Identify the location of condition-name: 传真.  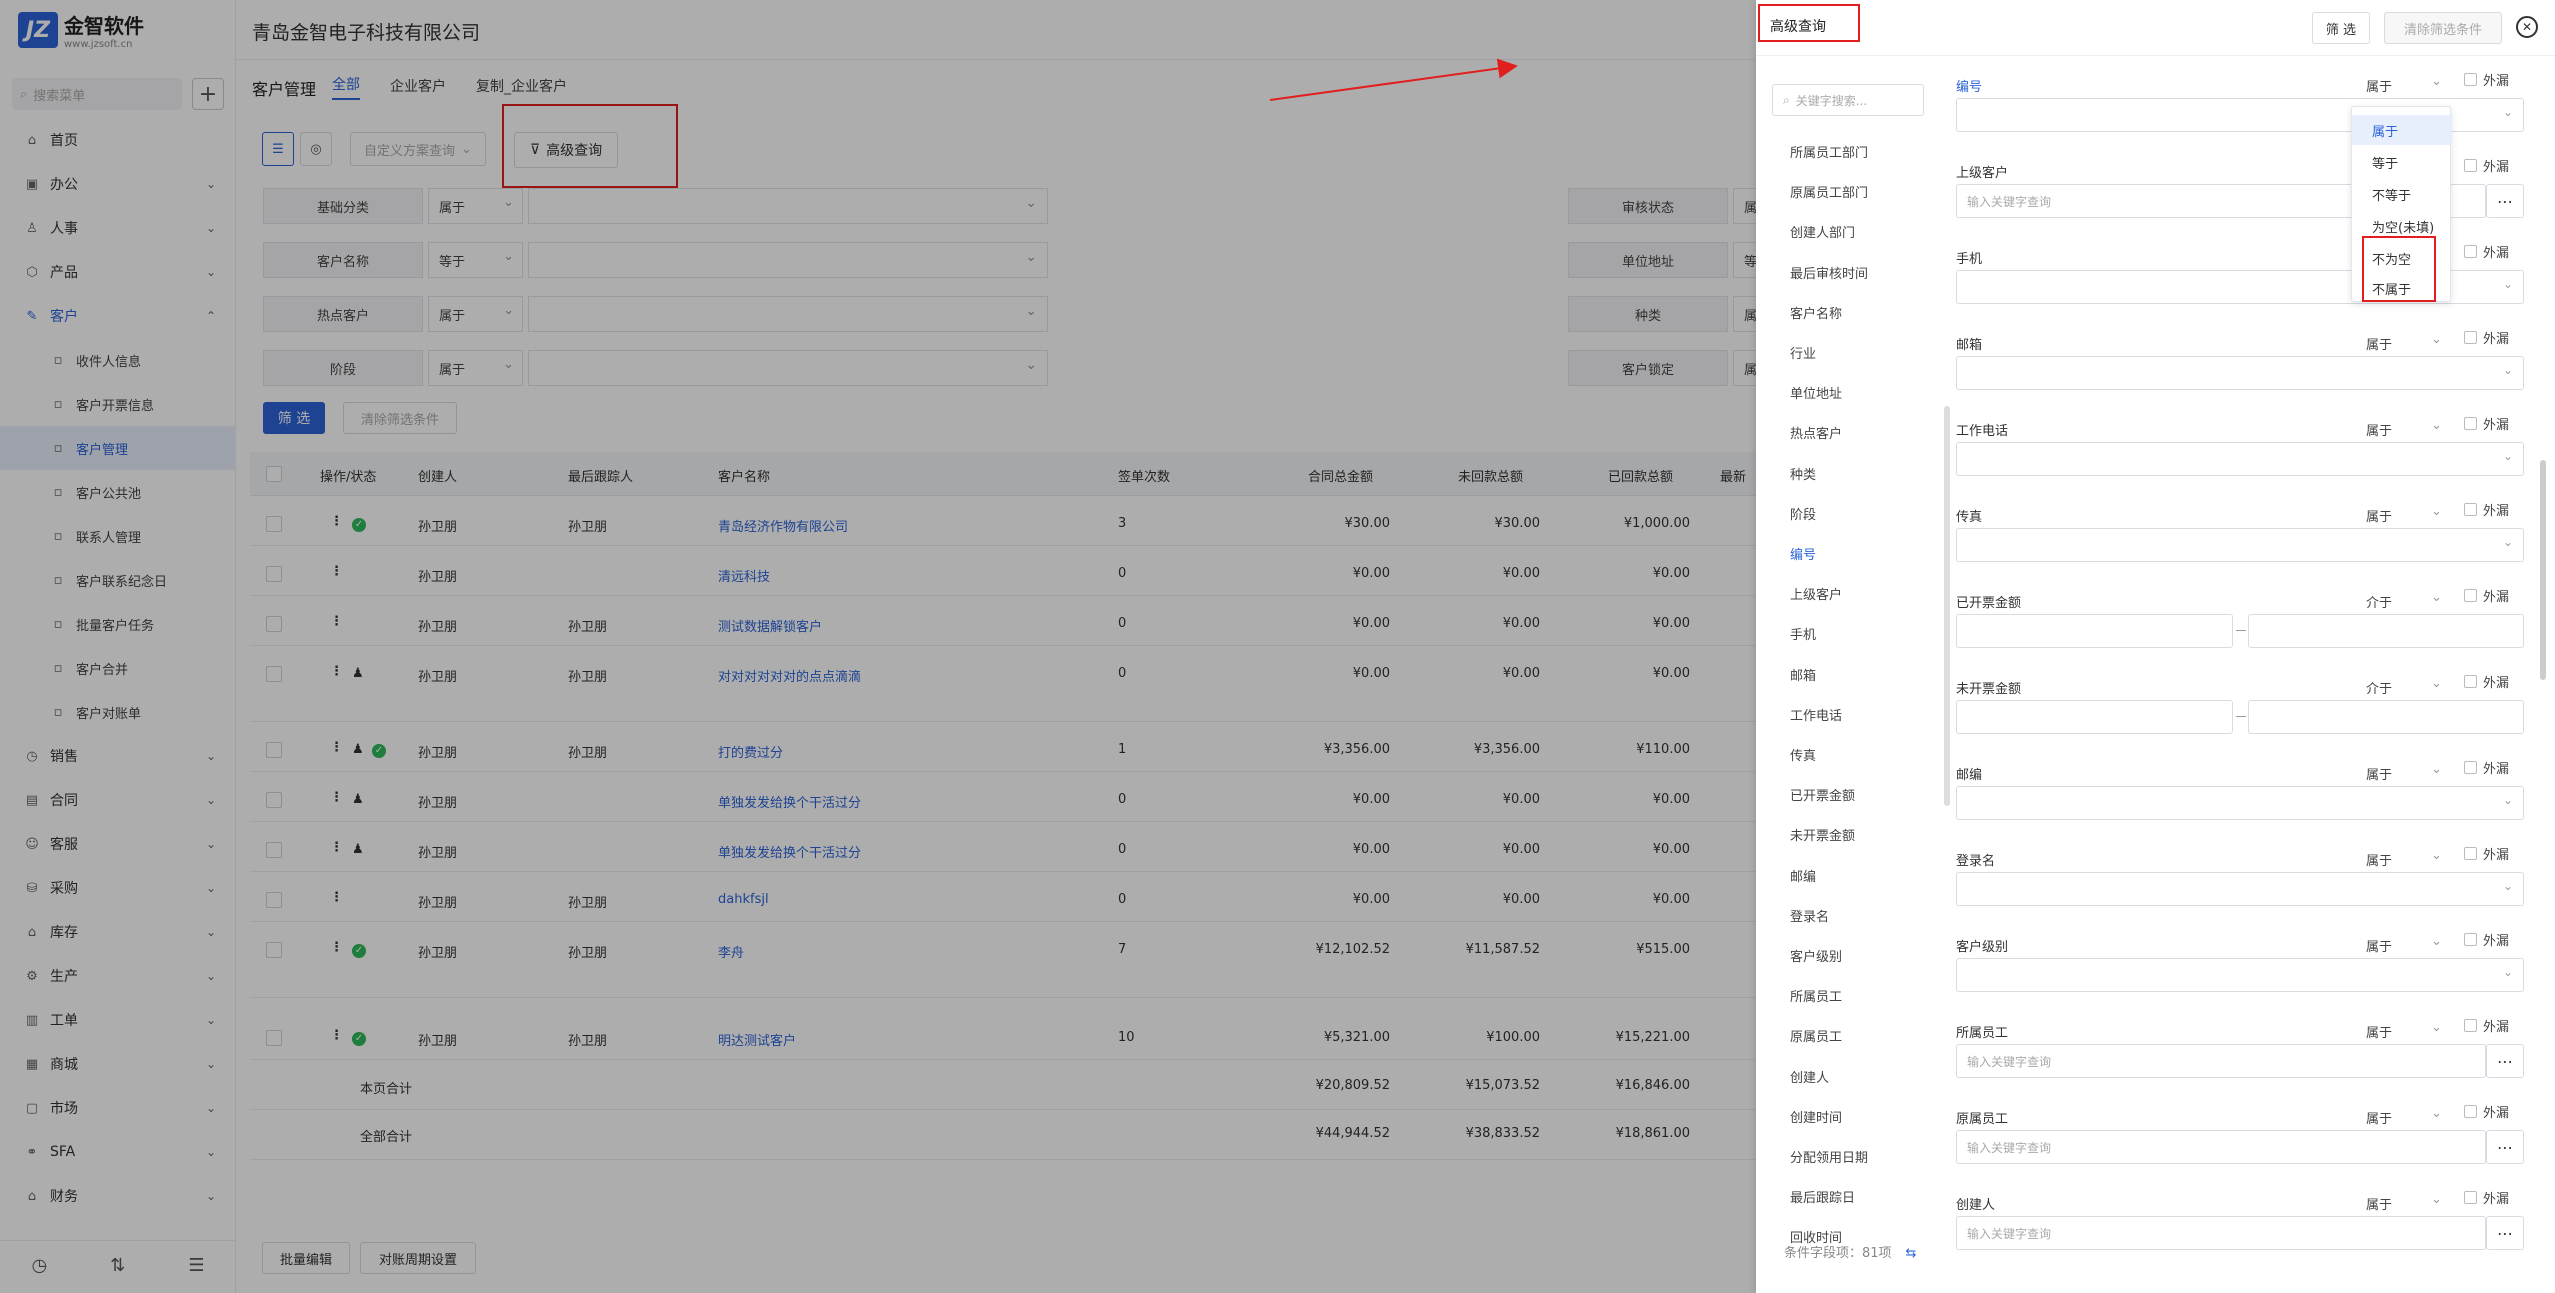
(1969, 517).